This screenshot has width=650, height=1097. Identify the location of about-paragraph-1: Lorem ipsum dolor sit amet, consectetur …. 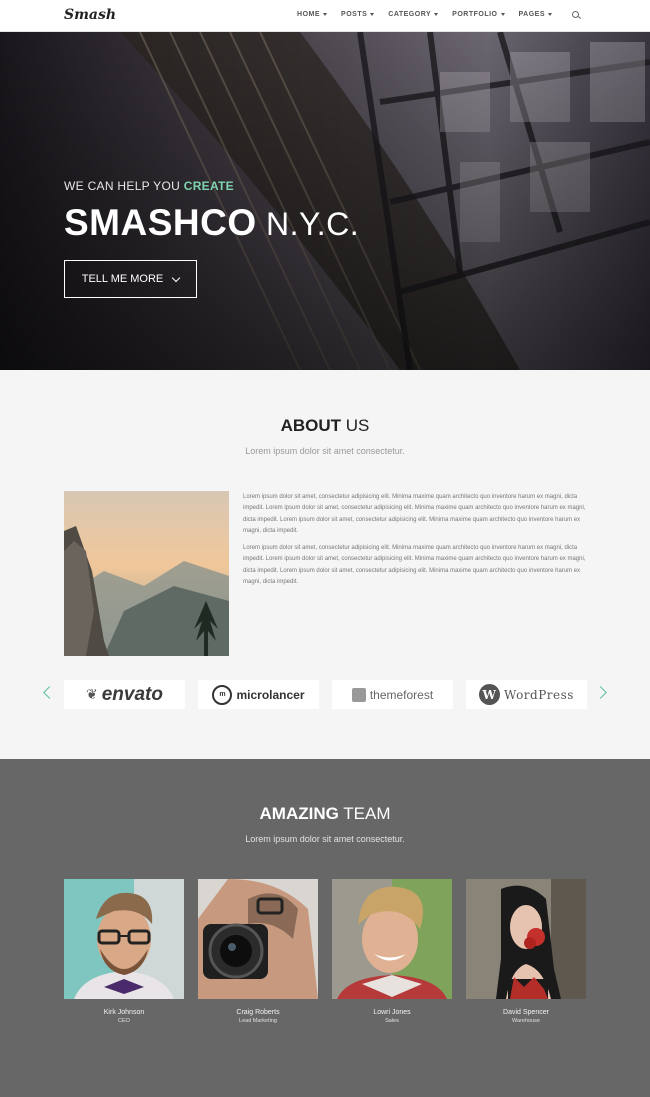
(414, 514).